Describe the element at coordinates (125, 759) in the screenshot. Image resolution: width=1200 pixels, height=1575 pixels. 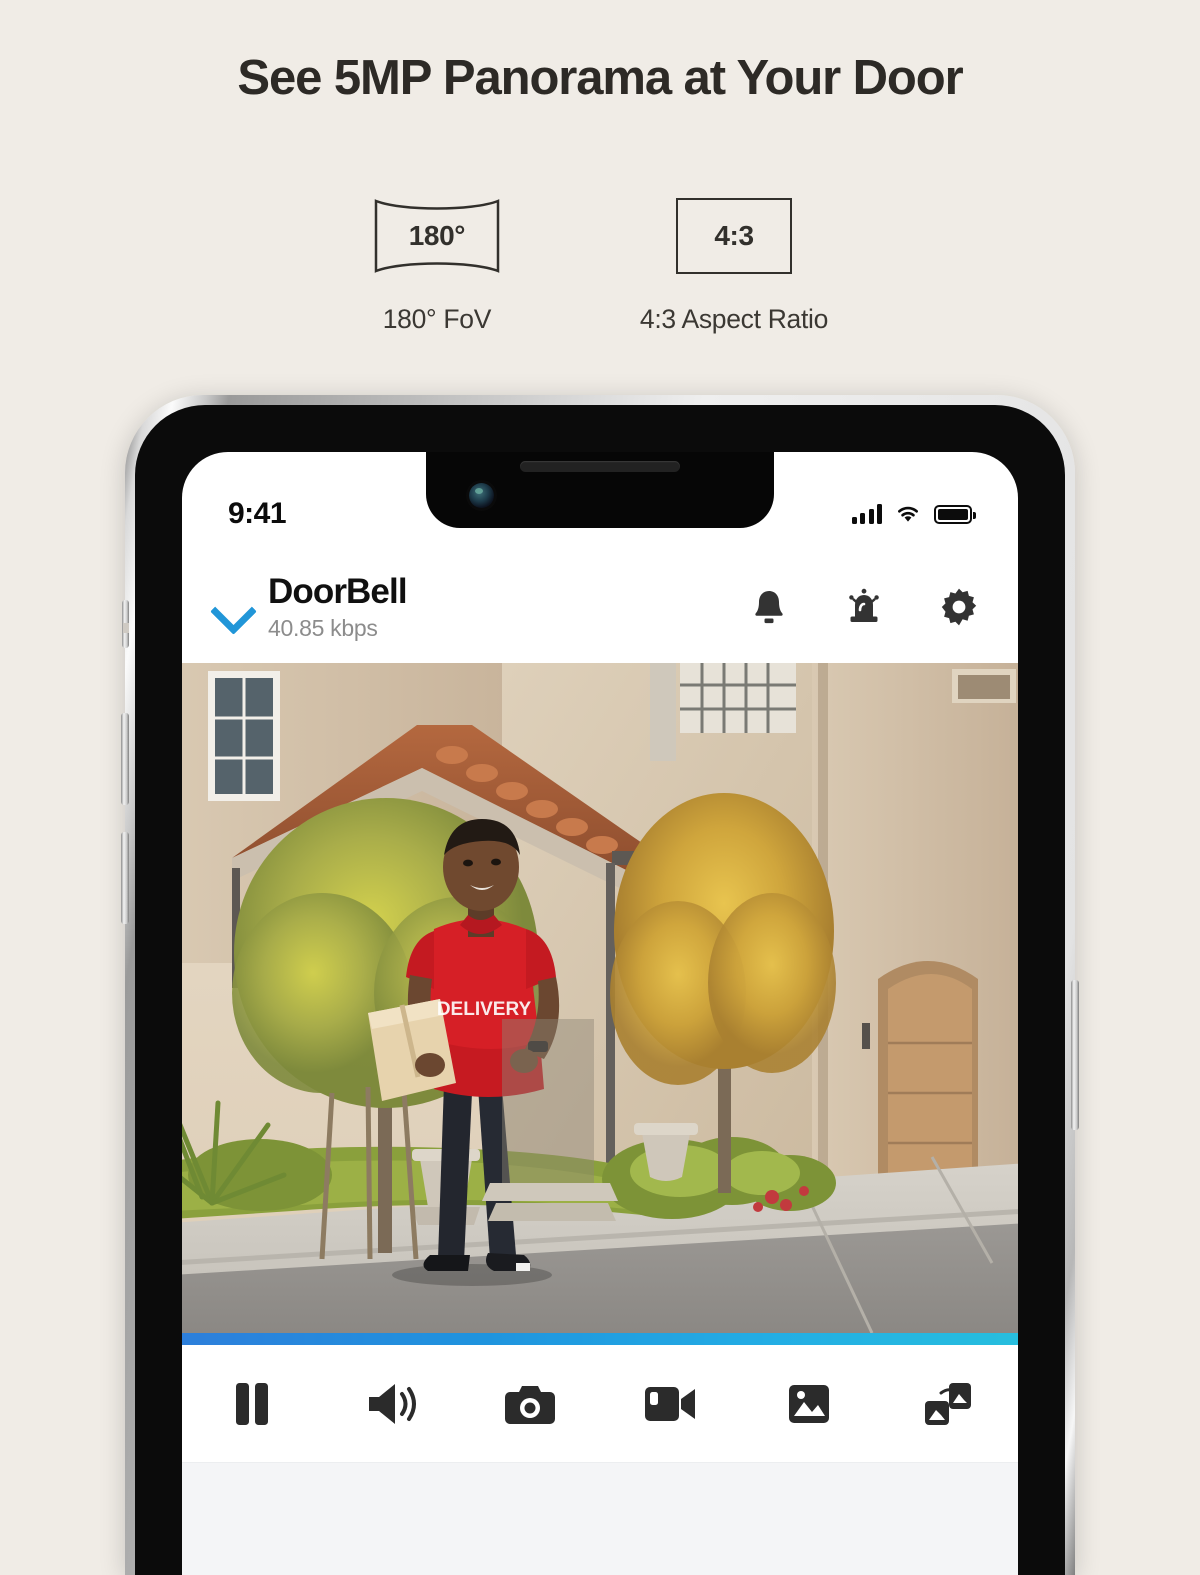
I see `volume-up-button` at that location.